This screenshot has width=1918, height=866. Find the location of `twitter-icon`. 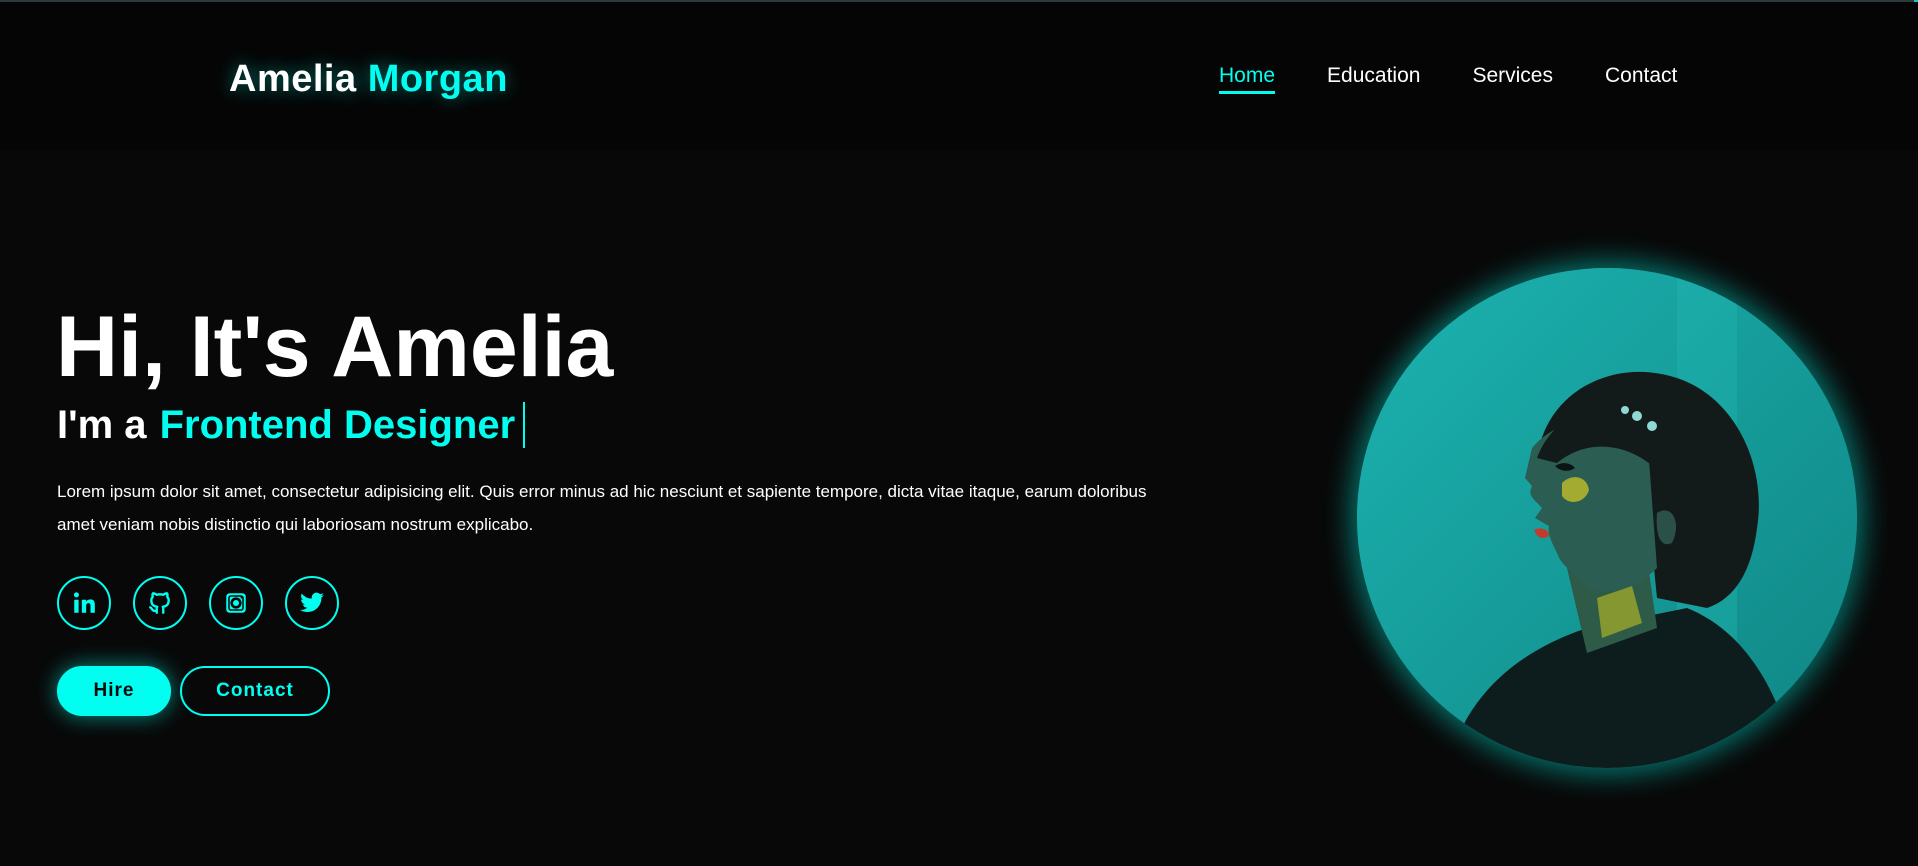

twitter-icon is located at coordinates (312, 603).